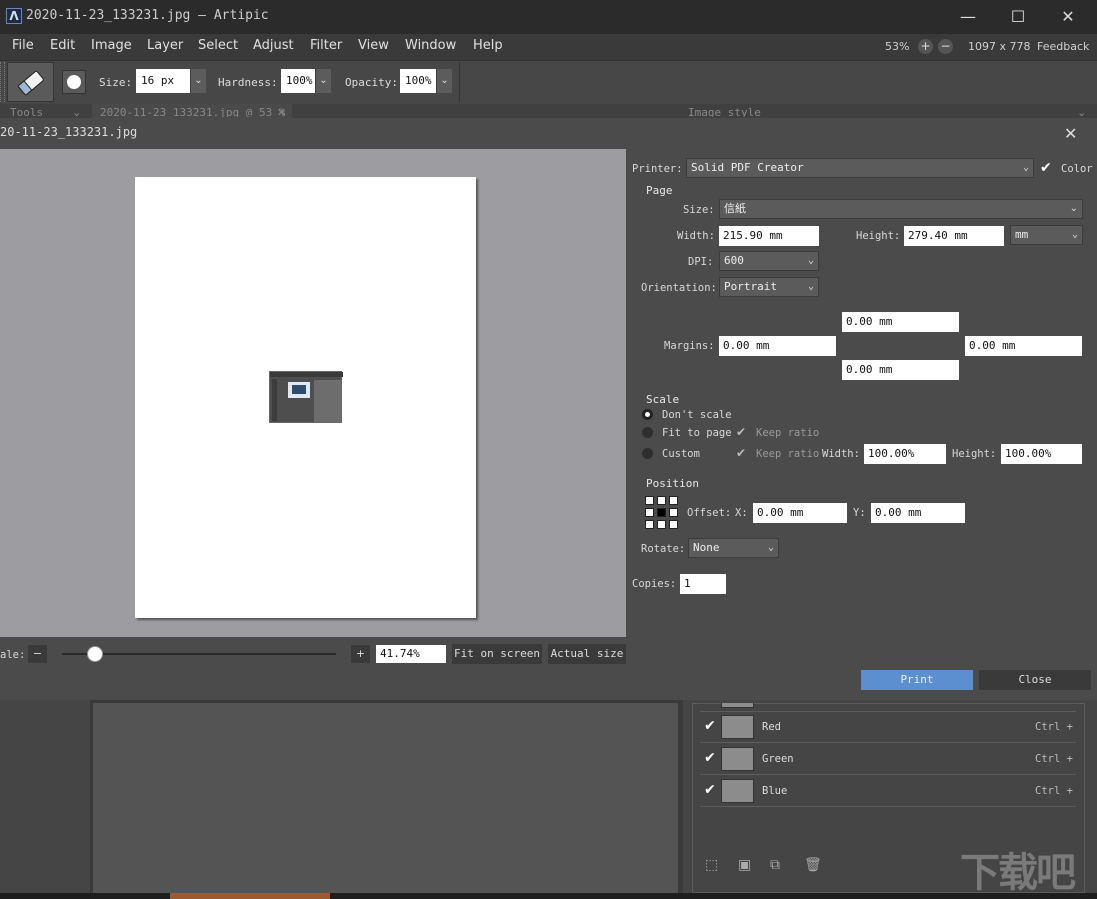 The height and width of the screenshot is (899, 1097). Describe the element at coordinates (23, 45) in the screenshot. I see `menu-file: File` at that location.